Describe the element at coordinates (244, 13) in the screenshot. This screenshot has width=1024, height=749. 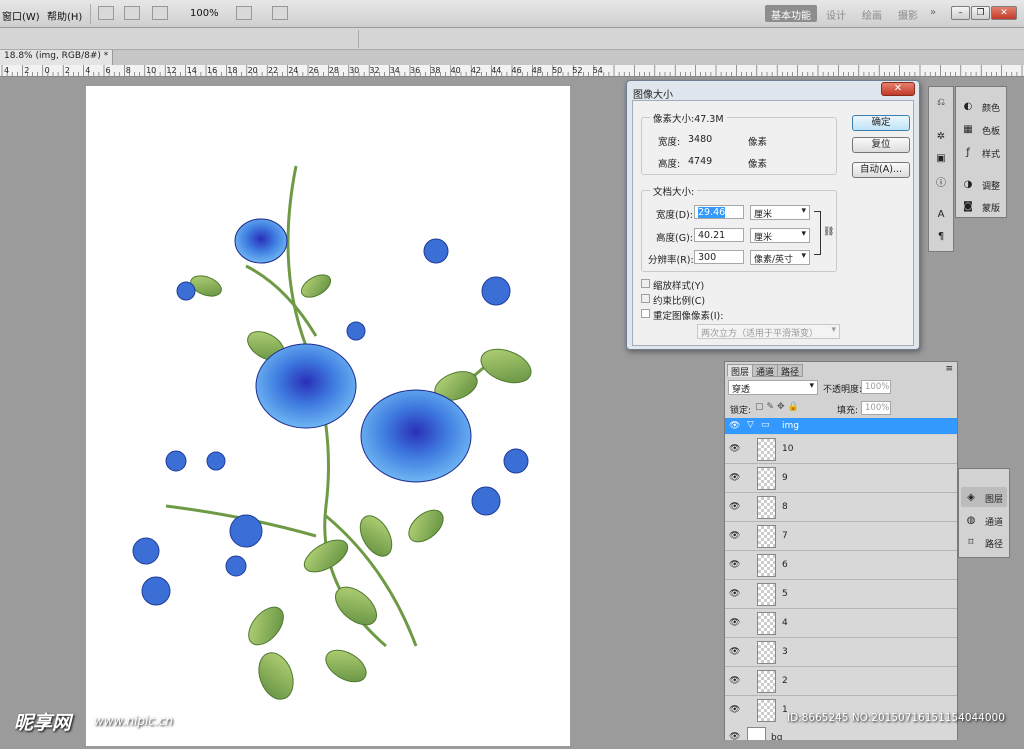
I see `arrange-documents-icon` at that location.